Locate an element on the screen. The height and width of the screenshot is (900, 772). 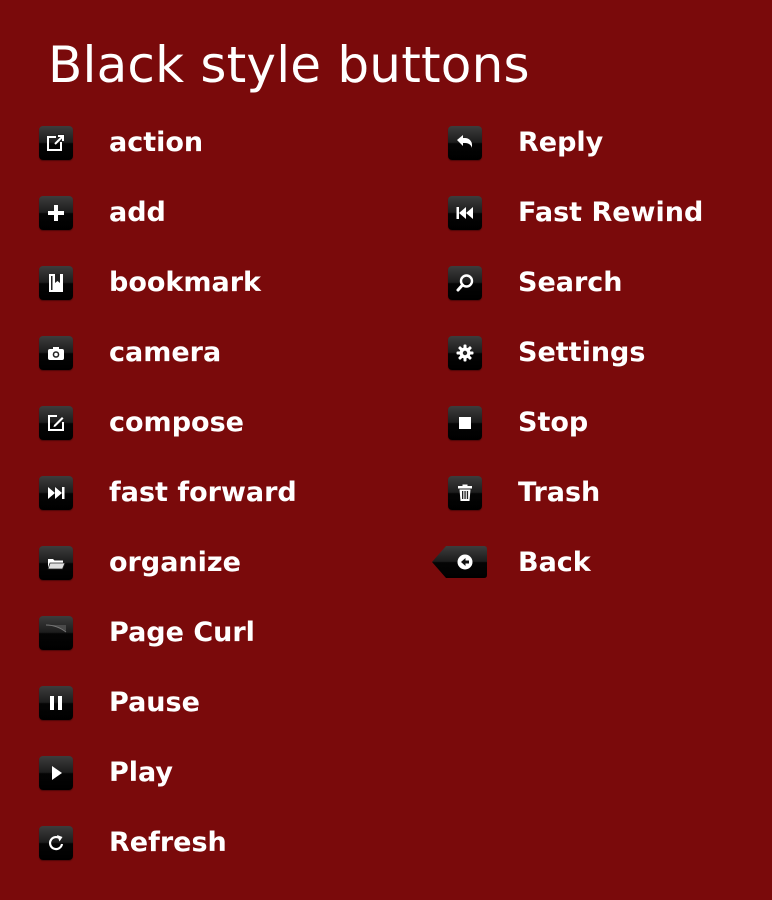
action-button is located at coordinates (56, 143).